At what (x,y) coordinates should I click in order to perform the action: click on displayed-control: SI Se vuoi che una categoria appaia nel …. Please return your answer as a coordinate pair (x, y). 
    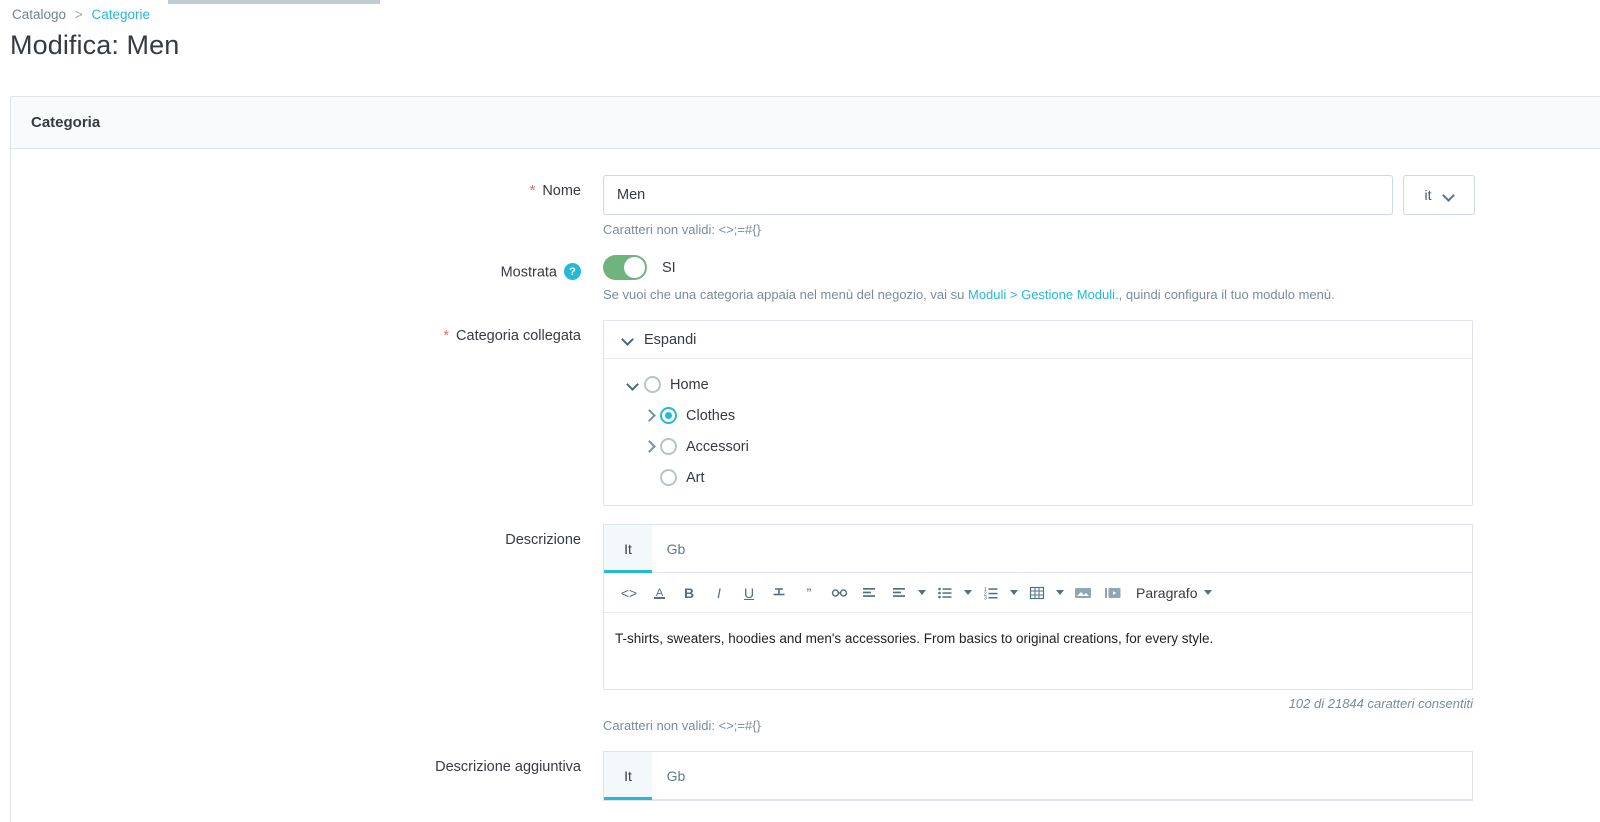
    Looking at the image, I should click on (1095, 278).